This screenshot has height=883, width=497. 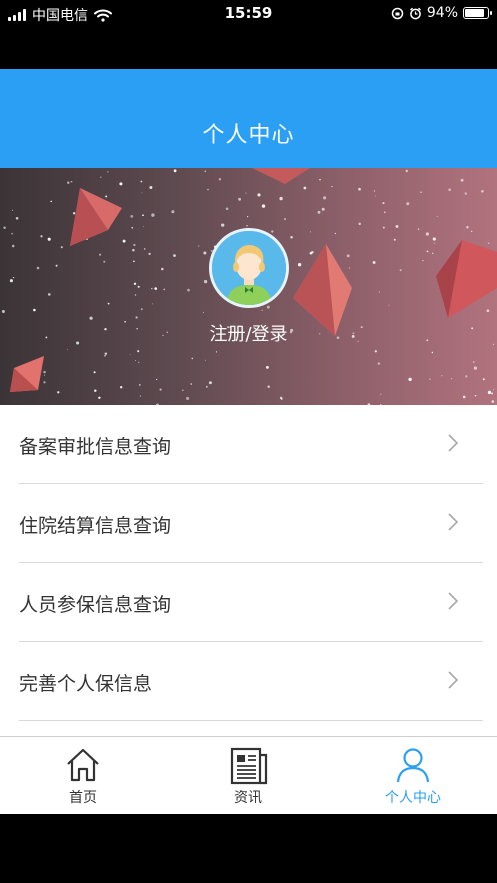 I want to click on tab-label: 个人中心, so click(x=413, y=798).